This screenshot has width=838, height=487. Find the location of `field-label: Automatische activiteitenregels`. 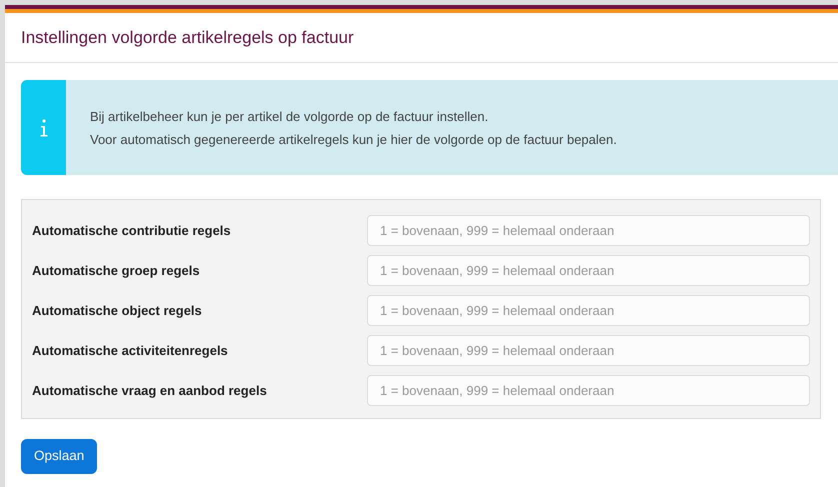

field-label: Automatische activiteitenregels is located at coordinates (130, 351).